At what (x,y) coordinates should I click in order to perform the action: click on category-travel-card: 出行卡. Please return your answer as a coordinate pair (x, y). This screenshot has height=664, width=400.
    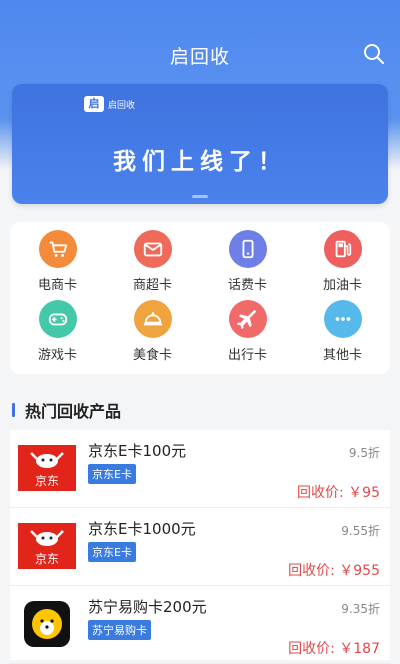
    Looking at the image, I should click on (247, 335).